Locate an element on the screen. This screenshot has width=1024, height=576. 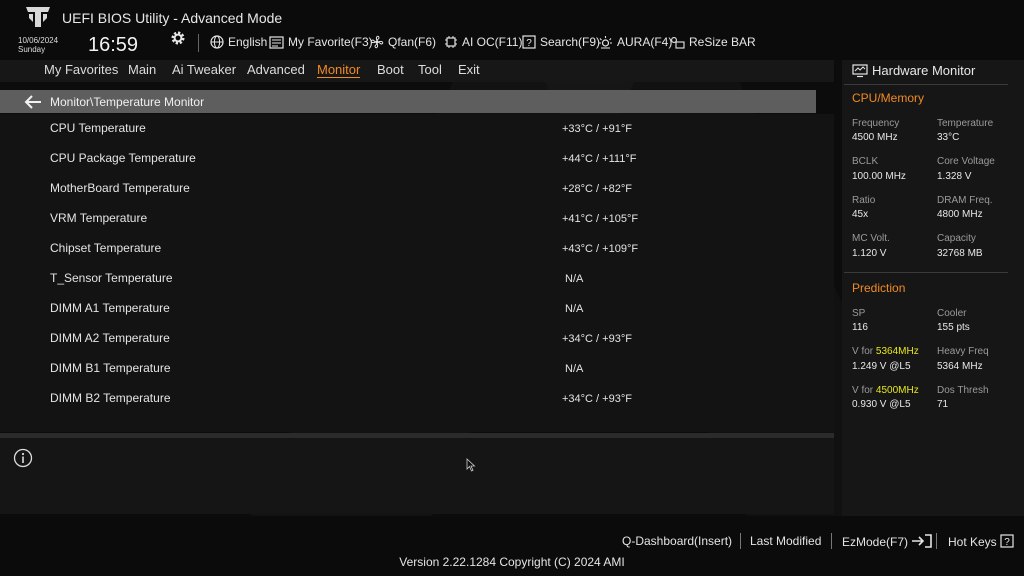
qfan-label: Qfan(F6) is located at coordinates (412, 42).